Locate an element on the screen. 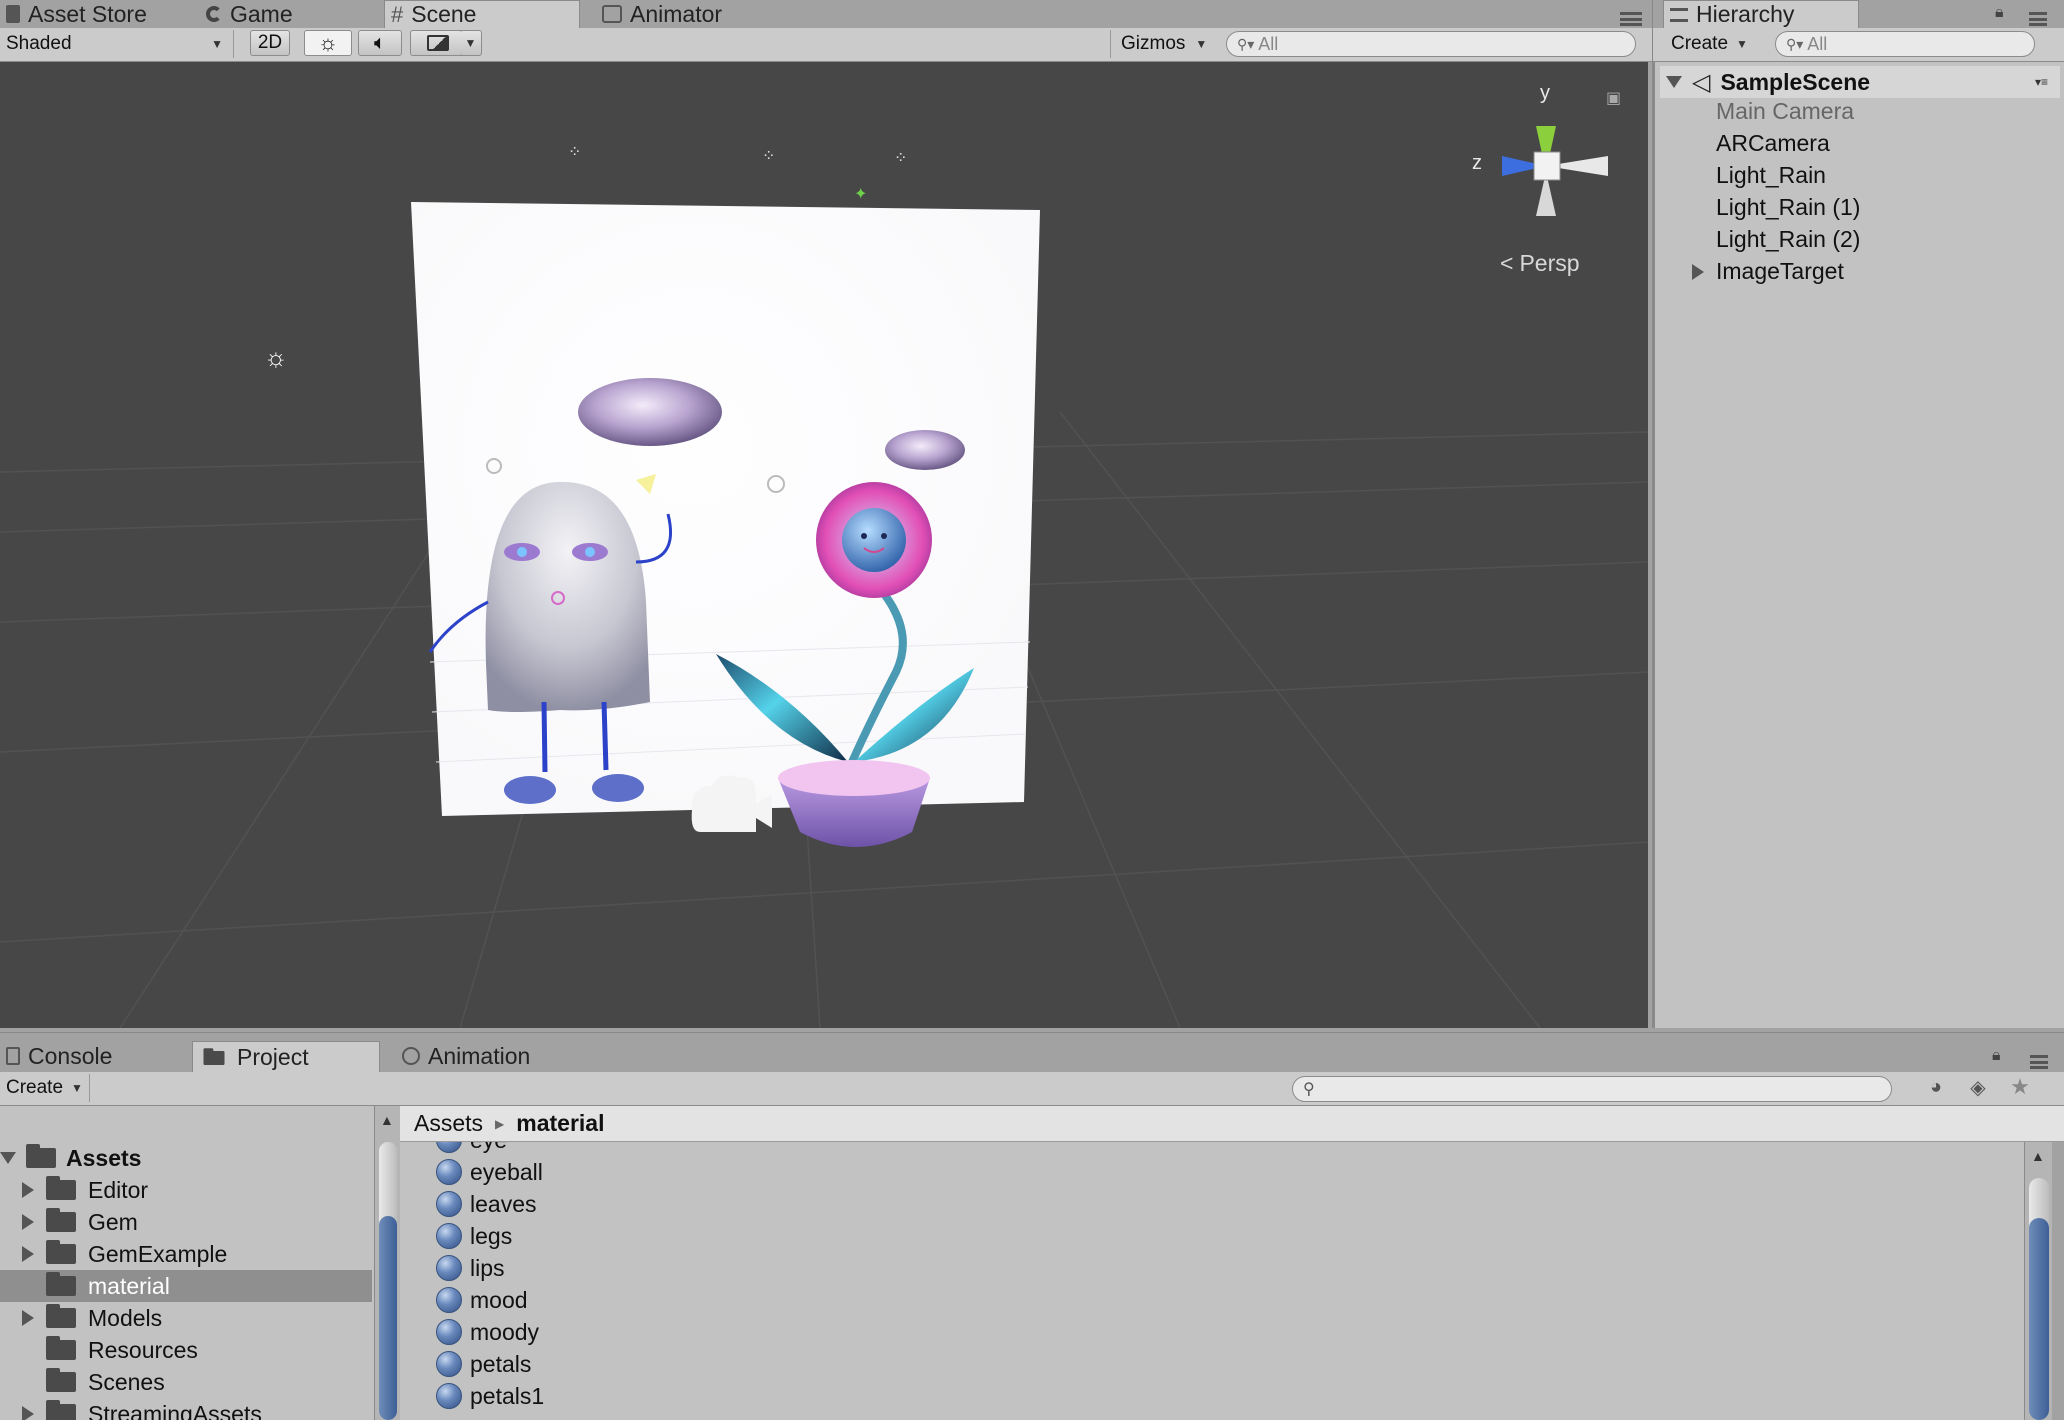 The height and width of the screenshot is (1420, 2064). tree-item-material: material is located at coordinates (186, 1286).